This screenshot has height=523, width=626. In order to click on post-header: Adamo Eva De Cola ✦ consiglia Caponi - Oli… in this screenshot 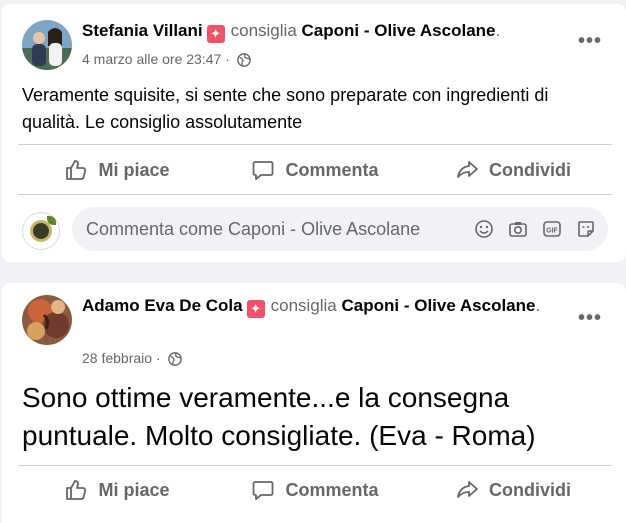, I will do `click(324, 306)`.